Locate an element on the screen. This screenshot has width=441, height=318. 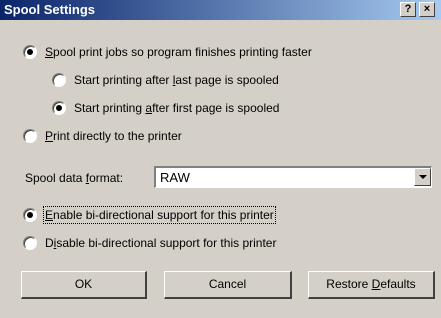
restore-defaults-label: Restore Defaults is located at coordinates (371, 284).